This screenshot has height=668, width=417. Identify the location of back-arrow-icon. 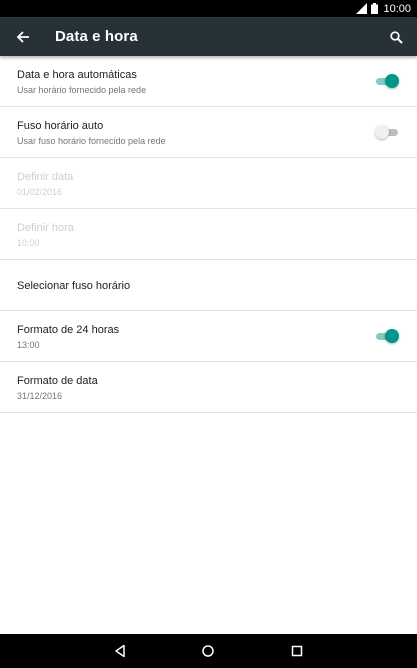
(22, 37).